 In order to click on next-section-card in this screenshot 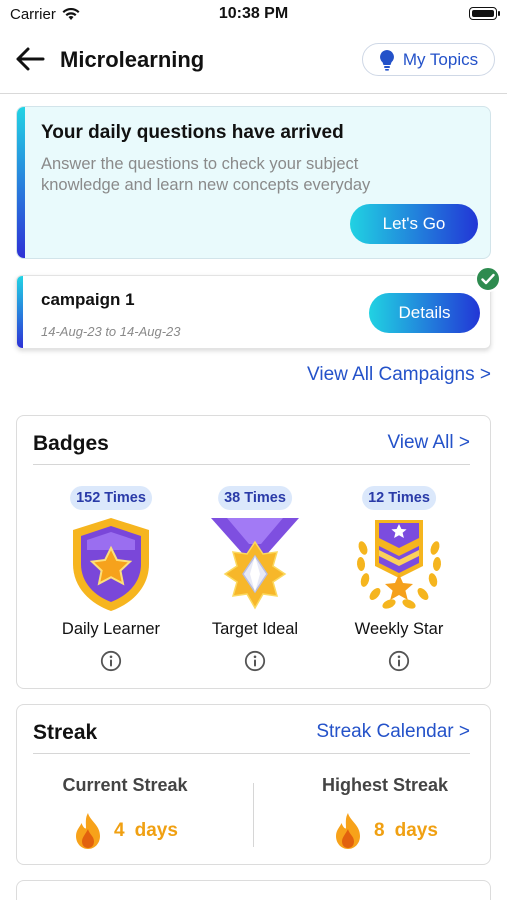, I will do `click(253, 890)`.